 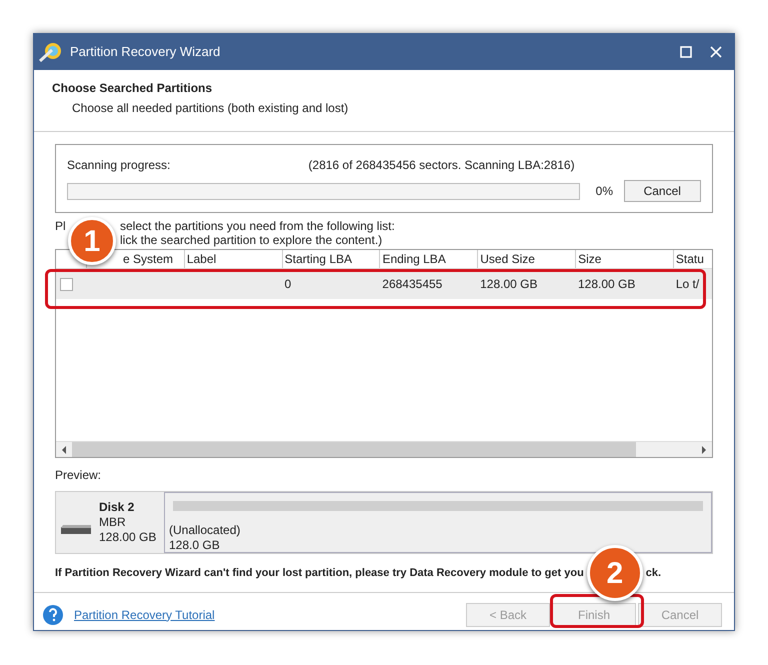 I want to click on horizontal-scrollbar, so click(x=384, y=449).